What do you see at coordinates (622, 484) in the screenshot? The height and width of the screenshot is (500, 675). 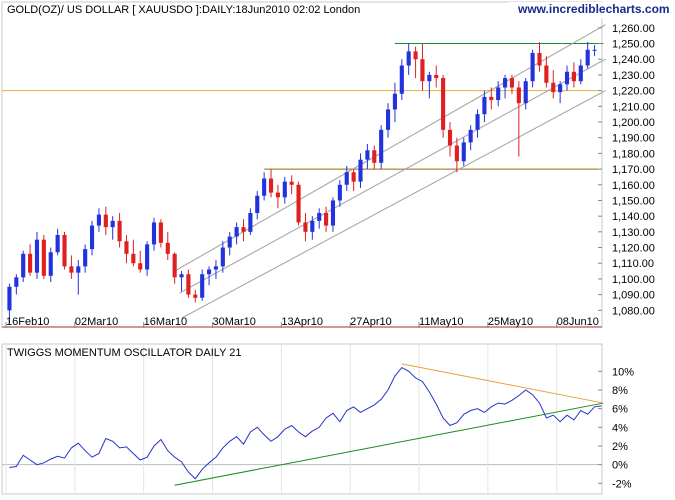 I see `osc-y-tick-label: -2%` at bounding box center [622, 484].